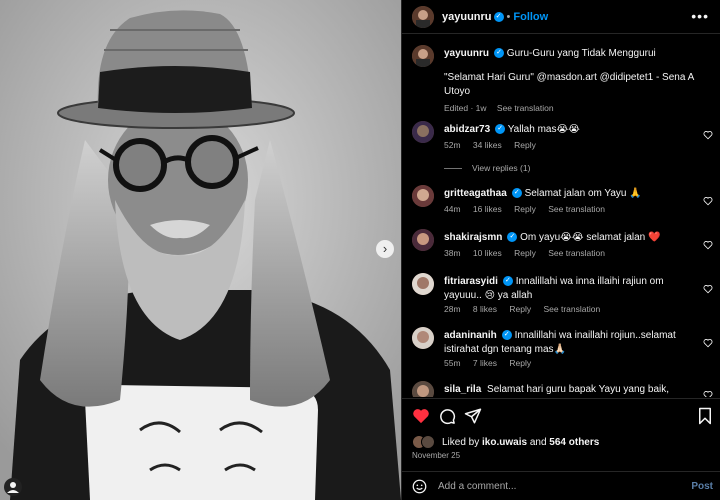 This screenshot has width=720, height=500. What do you see at coordinates (423, 17) in the screenshot?
I see `author-avatar` at bounding box center [423, 17].